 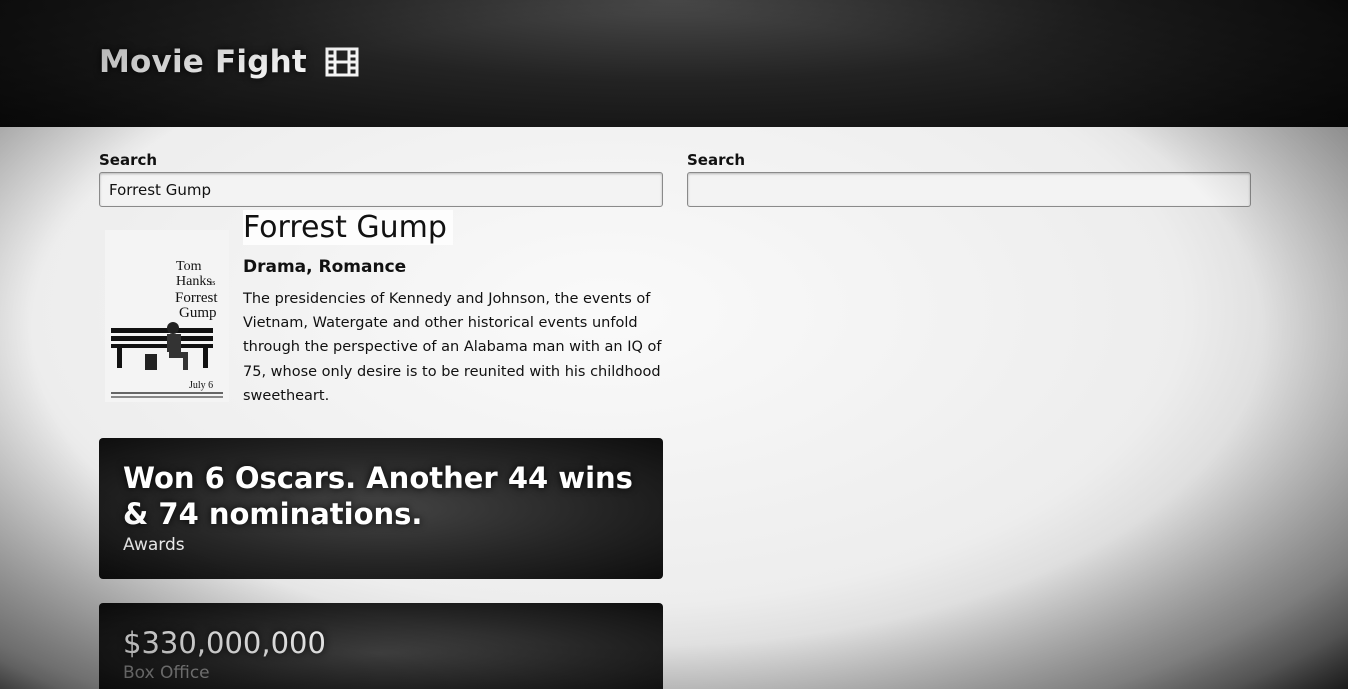 I want to click on left-search-input, so click(x=381, y=189).